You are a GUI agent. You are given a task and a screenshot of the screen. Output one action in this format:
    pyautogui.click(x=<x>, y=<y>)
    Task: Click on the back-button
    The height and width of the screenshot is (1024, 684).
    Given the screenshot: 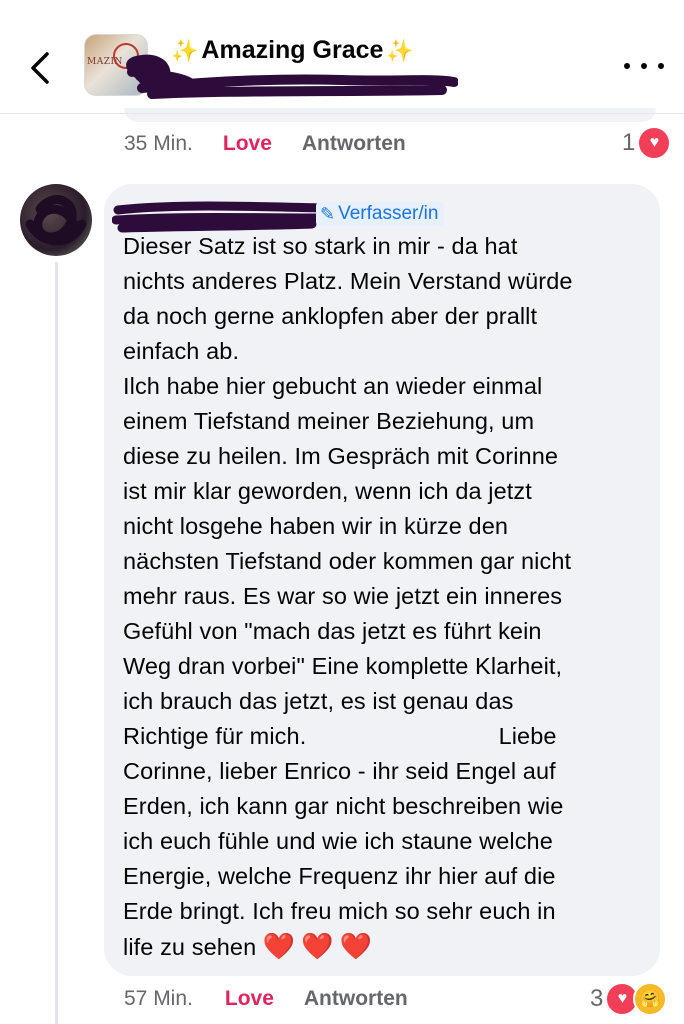 What is the action you would take?
    pyautogui.click(x=40, y=68)
    